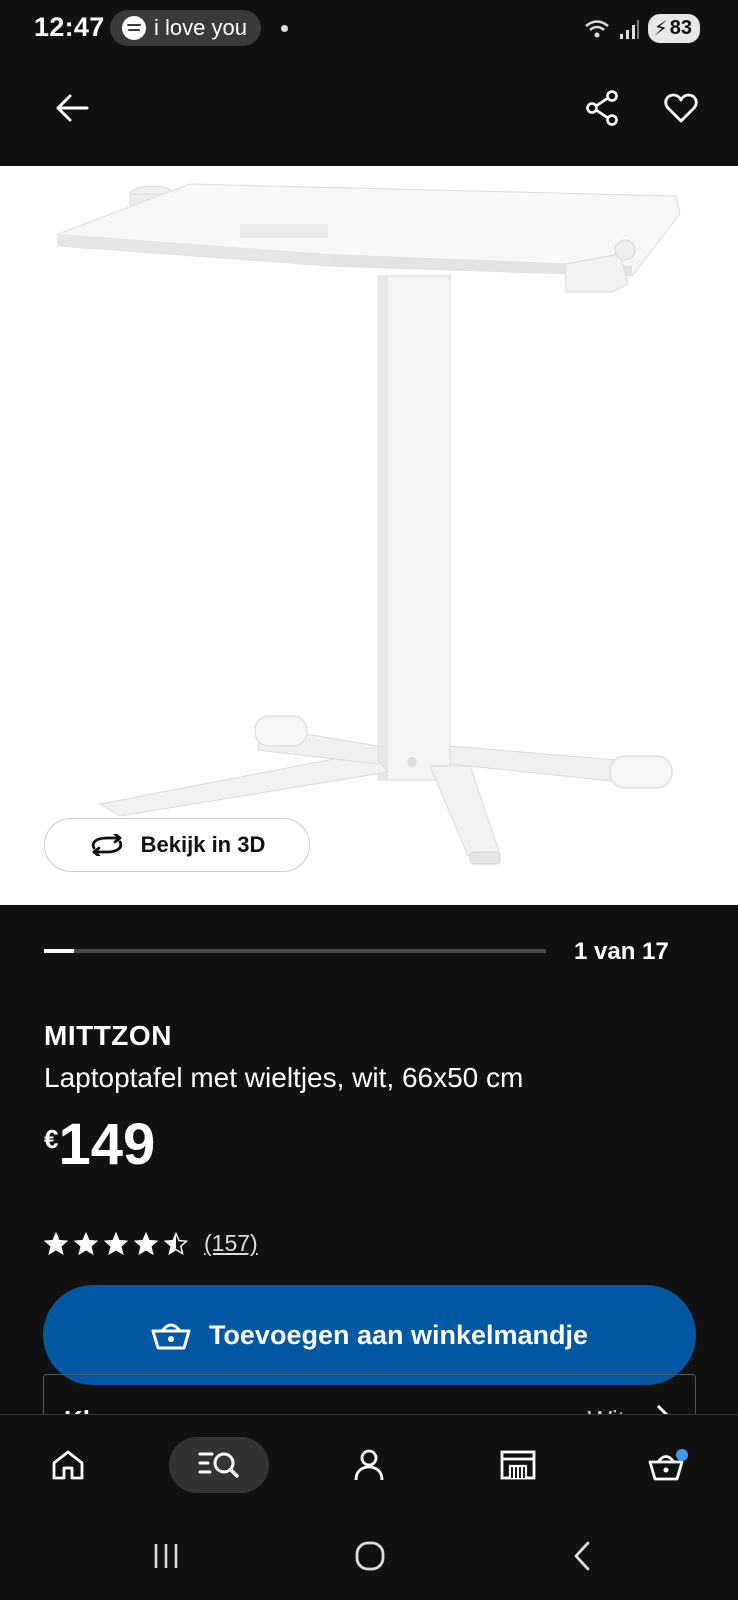 Image resolution: width=738 pixels, height=1600 pixels. I want to click on system-nav-bar, so click(369, 1557).